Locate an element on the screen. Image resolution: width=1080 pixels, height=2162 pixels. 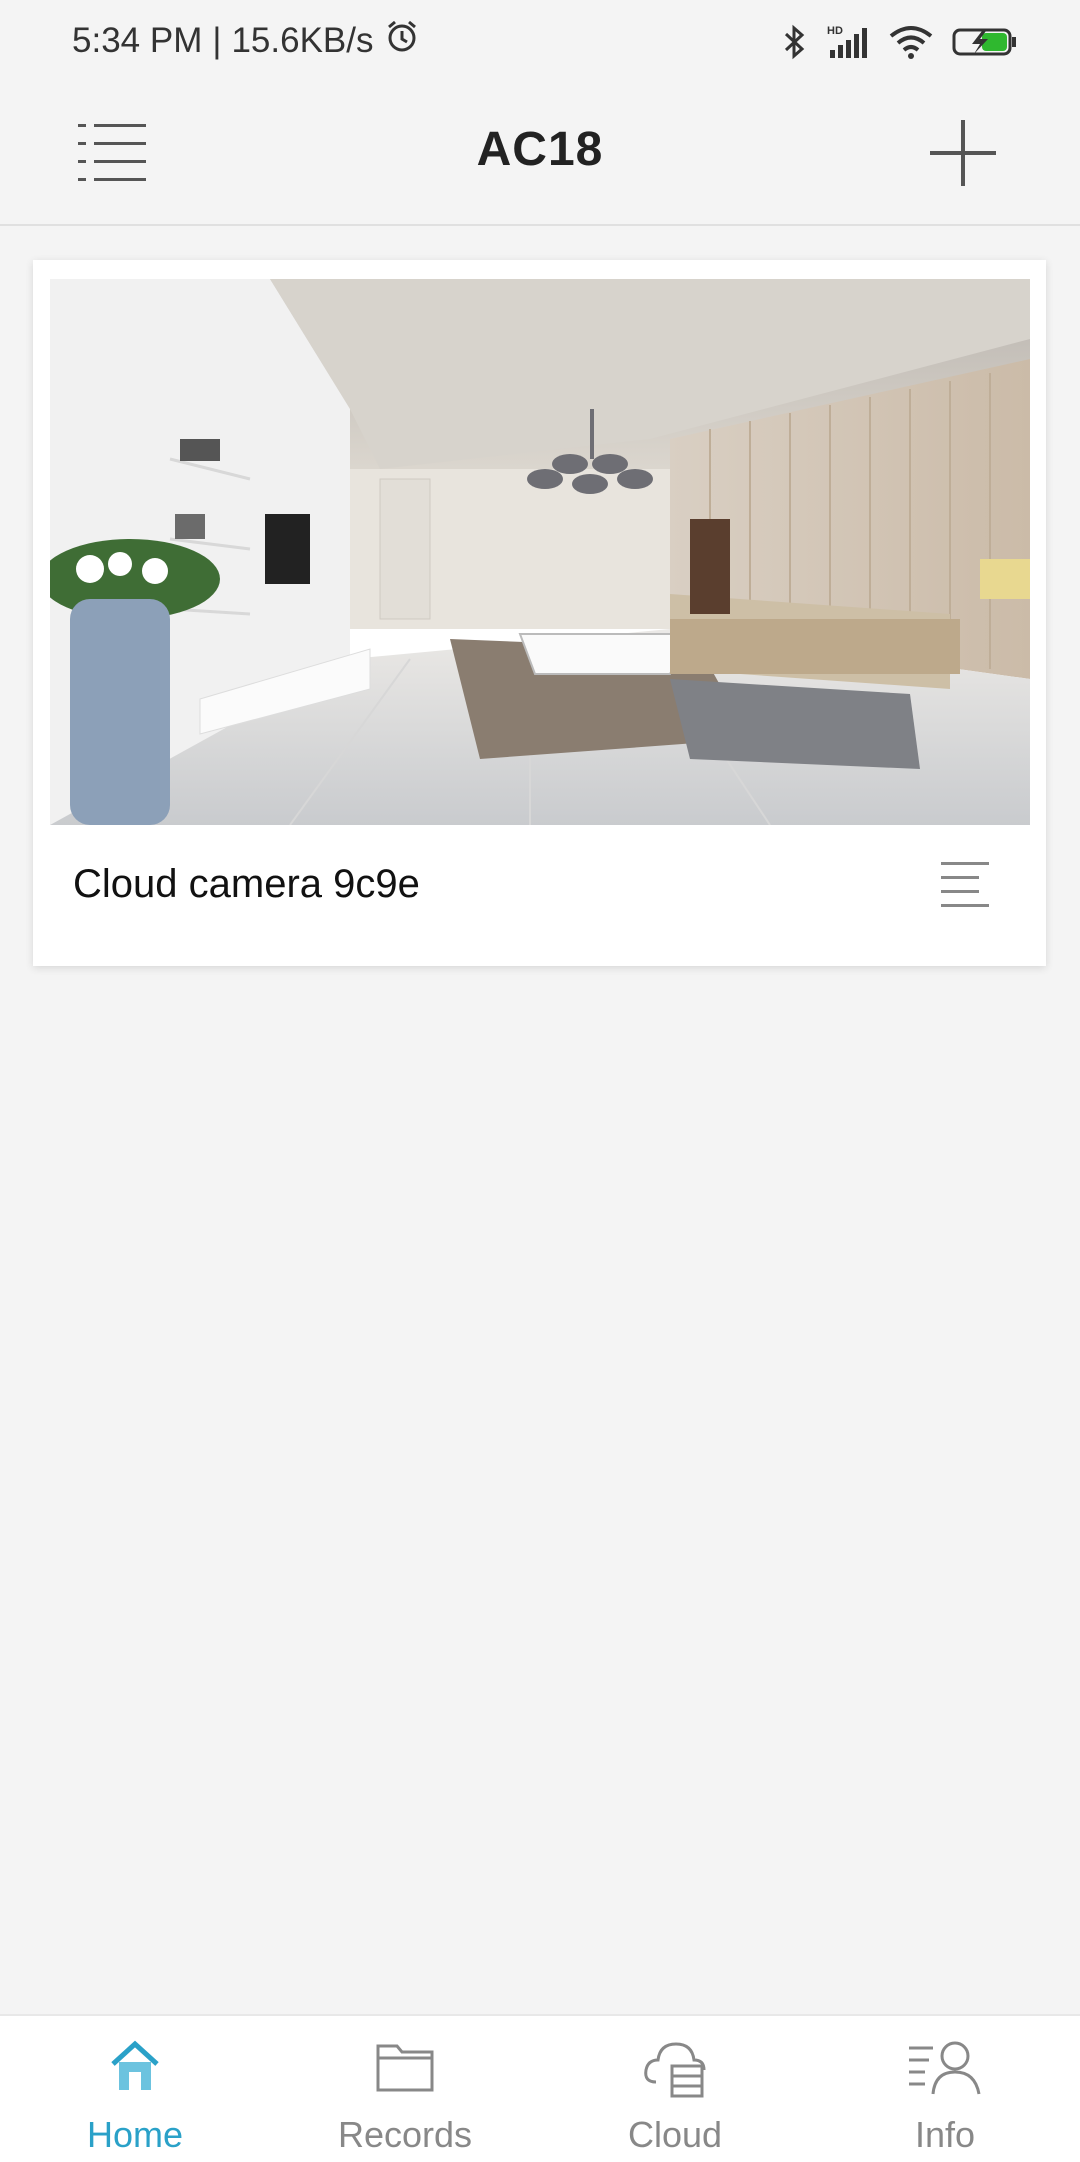
status-right: HD is located at coordinates (900, 44).